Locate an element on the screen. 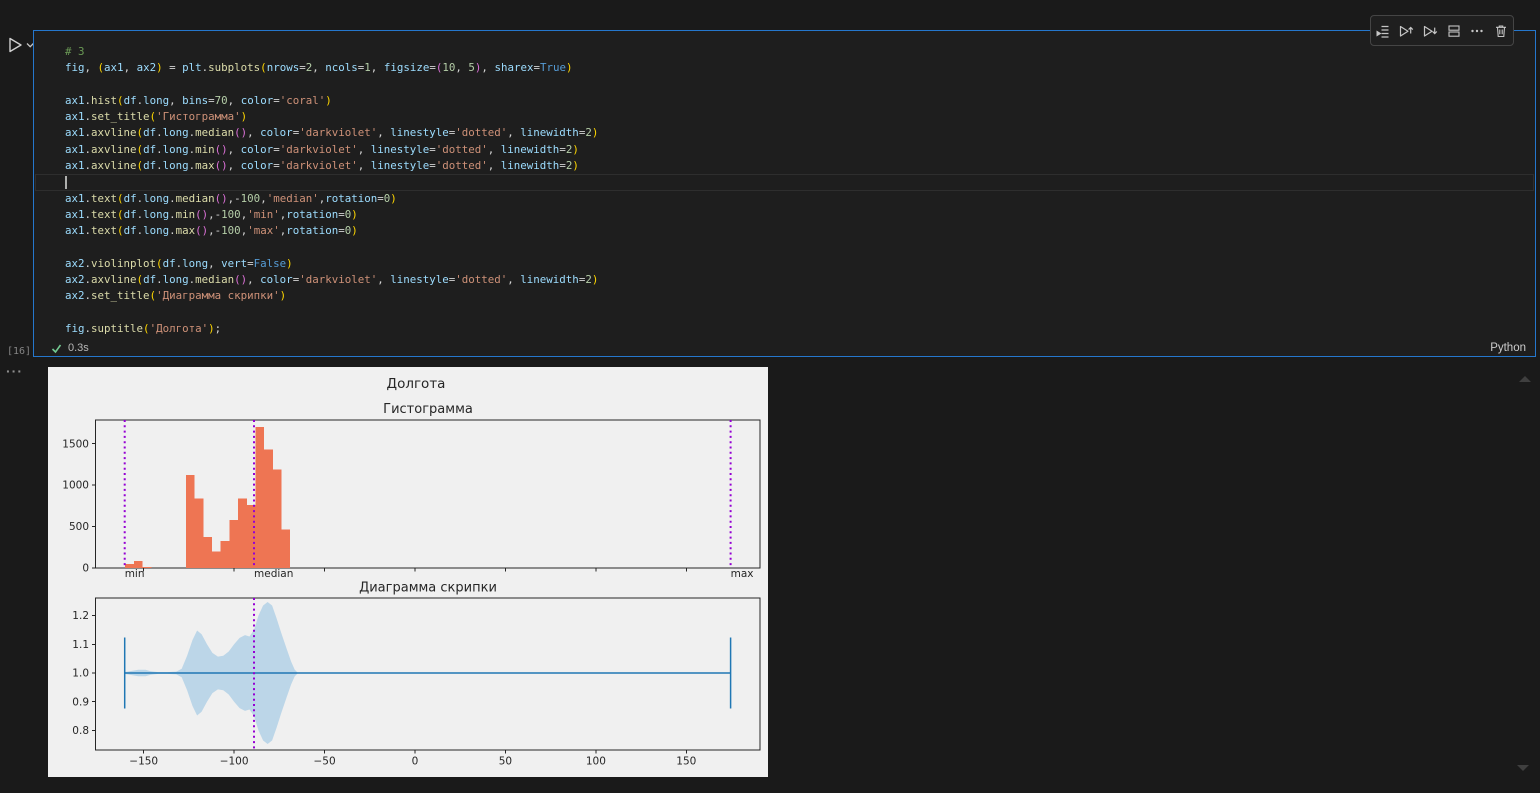 The width and height of the screenshot is (1540, 793). execute-above-button is located at coordinates (1406, 31).